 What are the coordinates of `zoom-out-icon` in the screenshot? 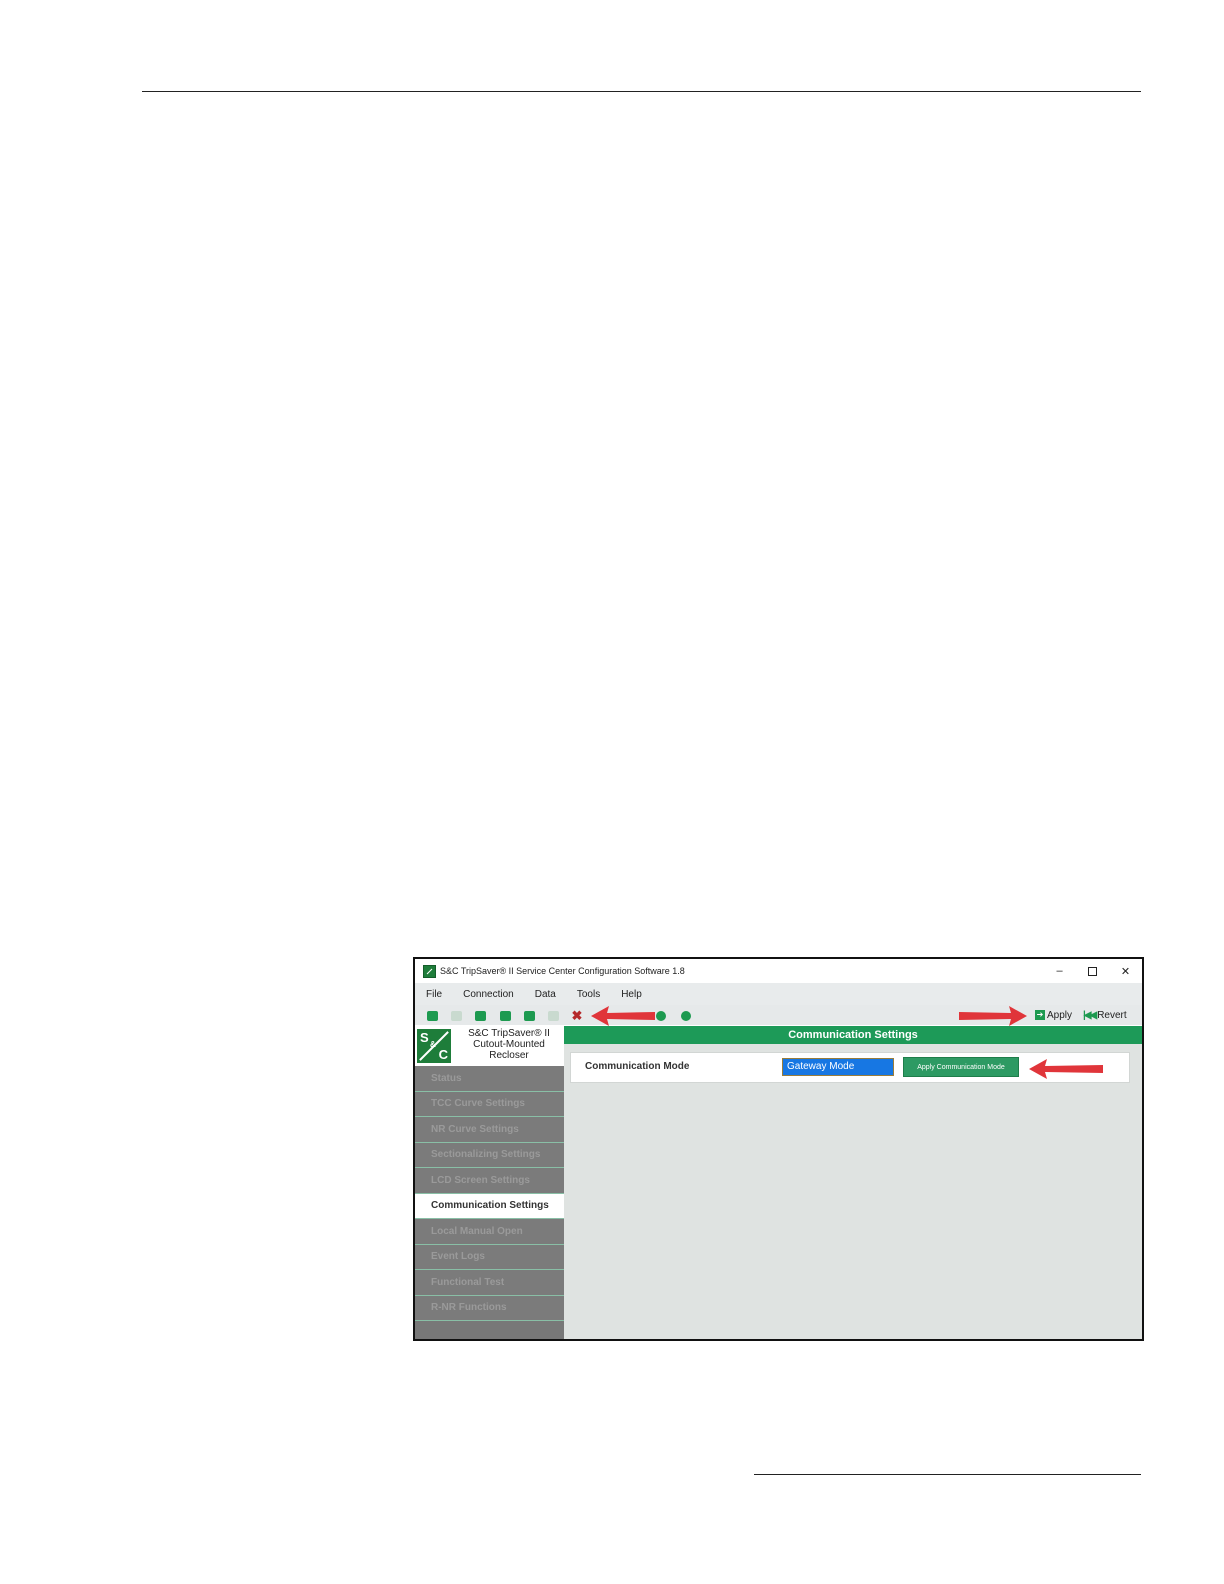 It's located at (686, 1015).